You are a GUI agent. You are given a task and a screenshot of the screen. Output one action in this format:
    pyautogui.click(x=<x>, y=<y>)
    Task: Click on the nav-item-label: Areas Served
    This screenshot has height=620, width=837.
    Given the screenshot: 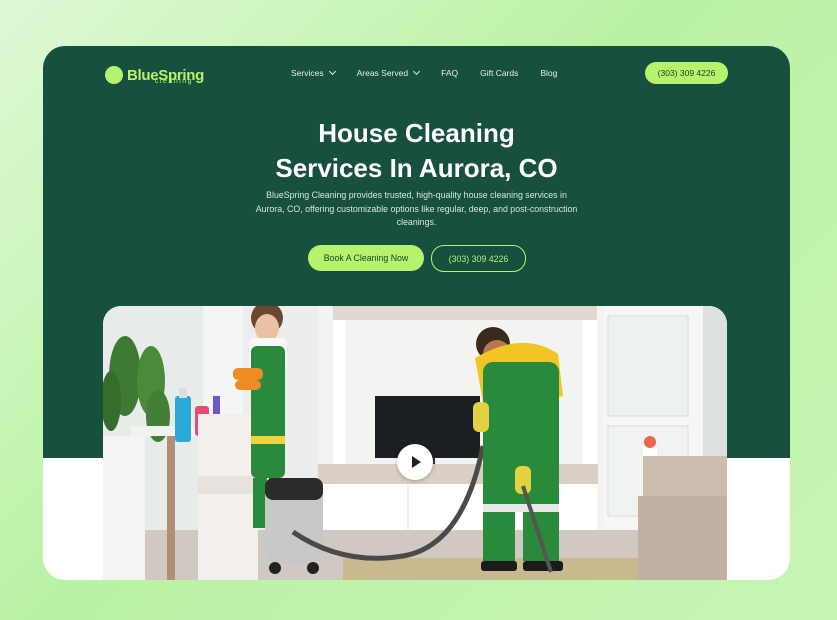 What is the action you would take?
    pyautogui.click(x=382, y=73)
    